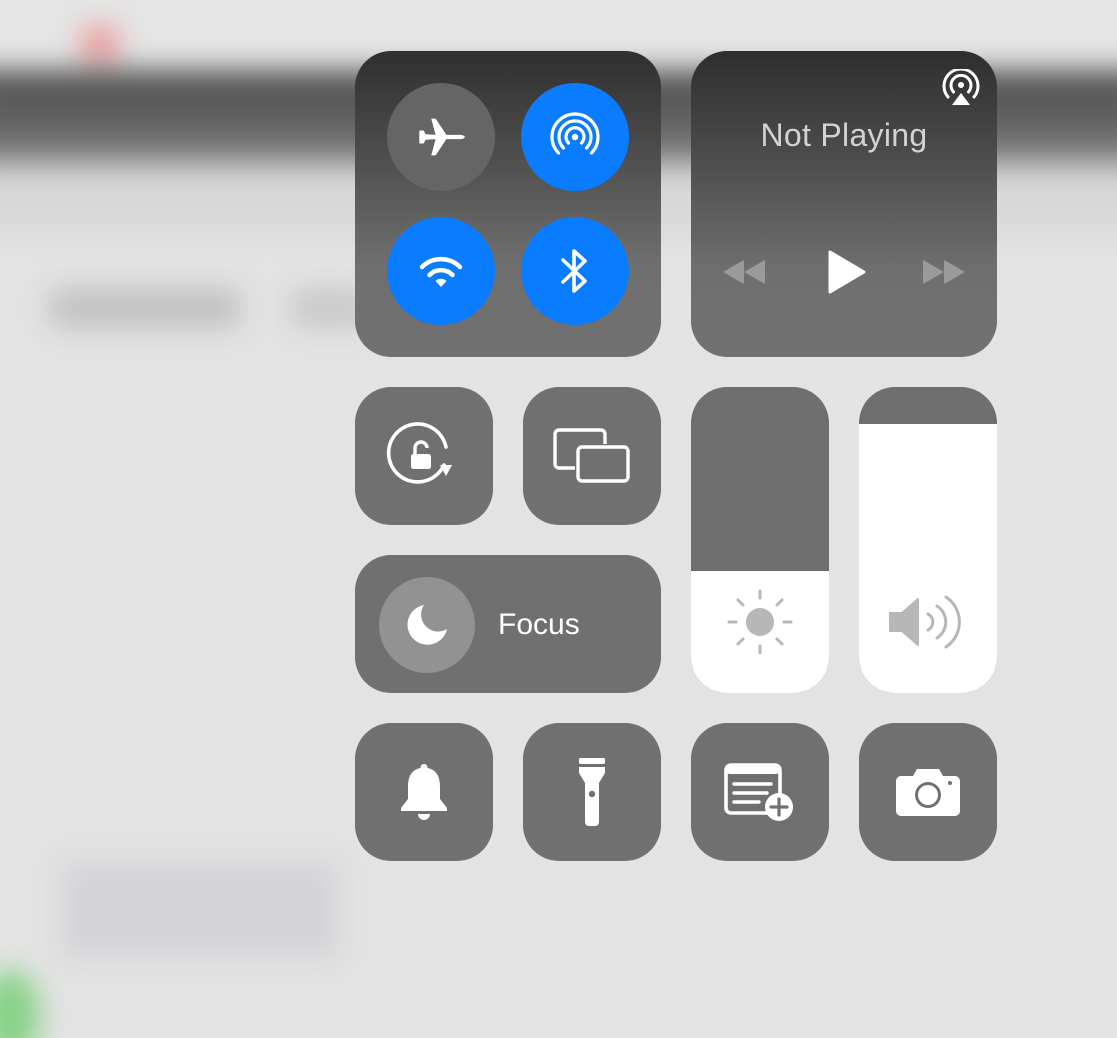 This screenshot has width=1117, height=1038. I want to click on wifi-button, so click(441, 271).